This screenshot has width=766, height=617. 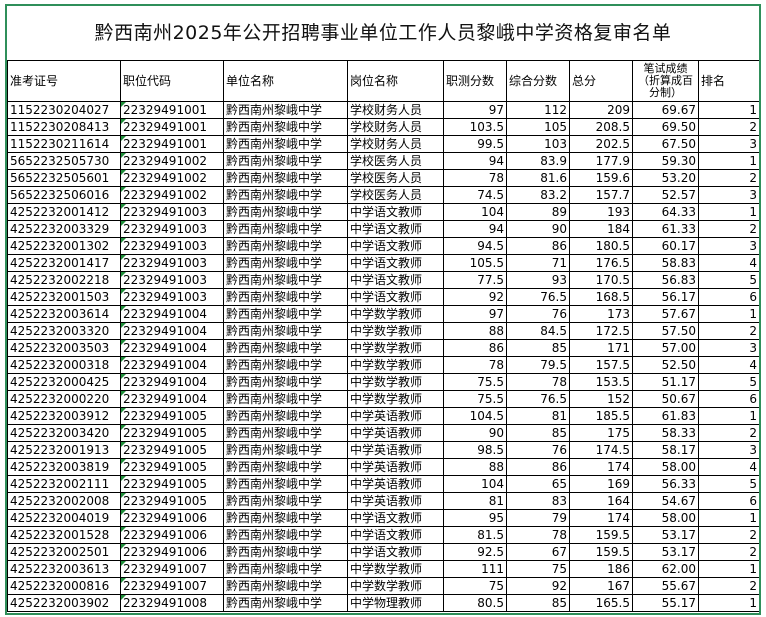 What do you see at coordinates (538, 467) in the screenshot?
I see `comprehensive-score-cell: 86` at bounding box center [538, 467].